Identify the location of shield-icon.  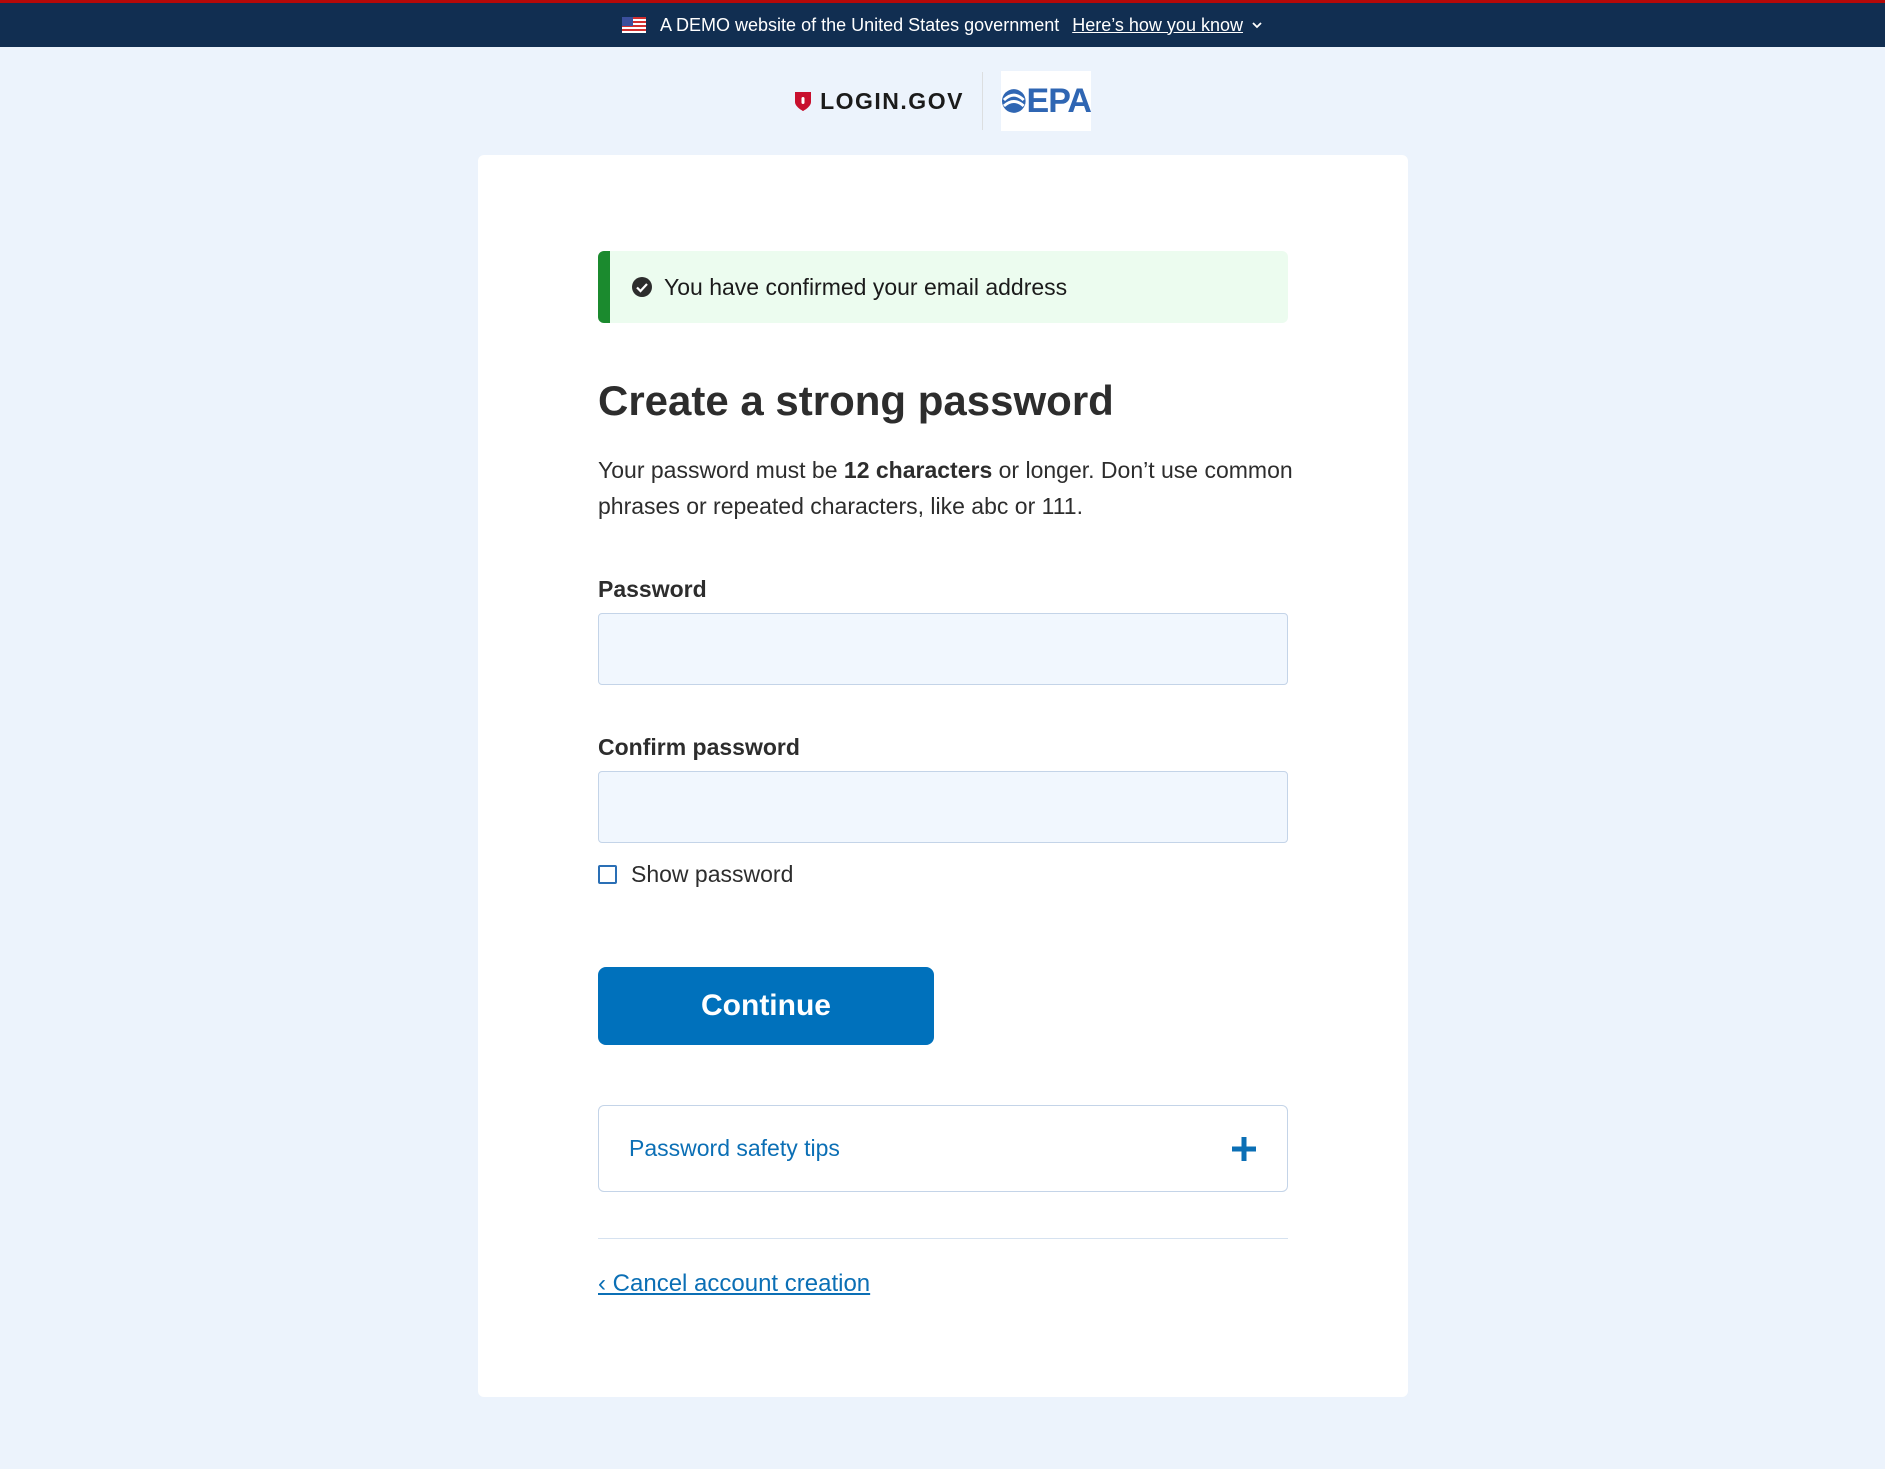
(803, 101).